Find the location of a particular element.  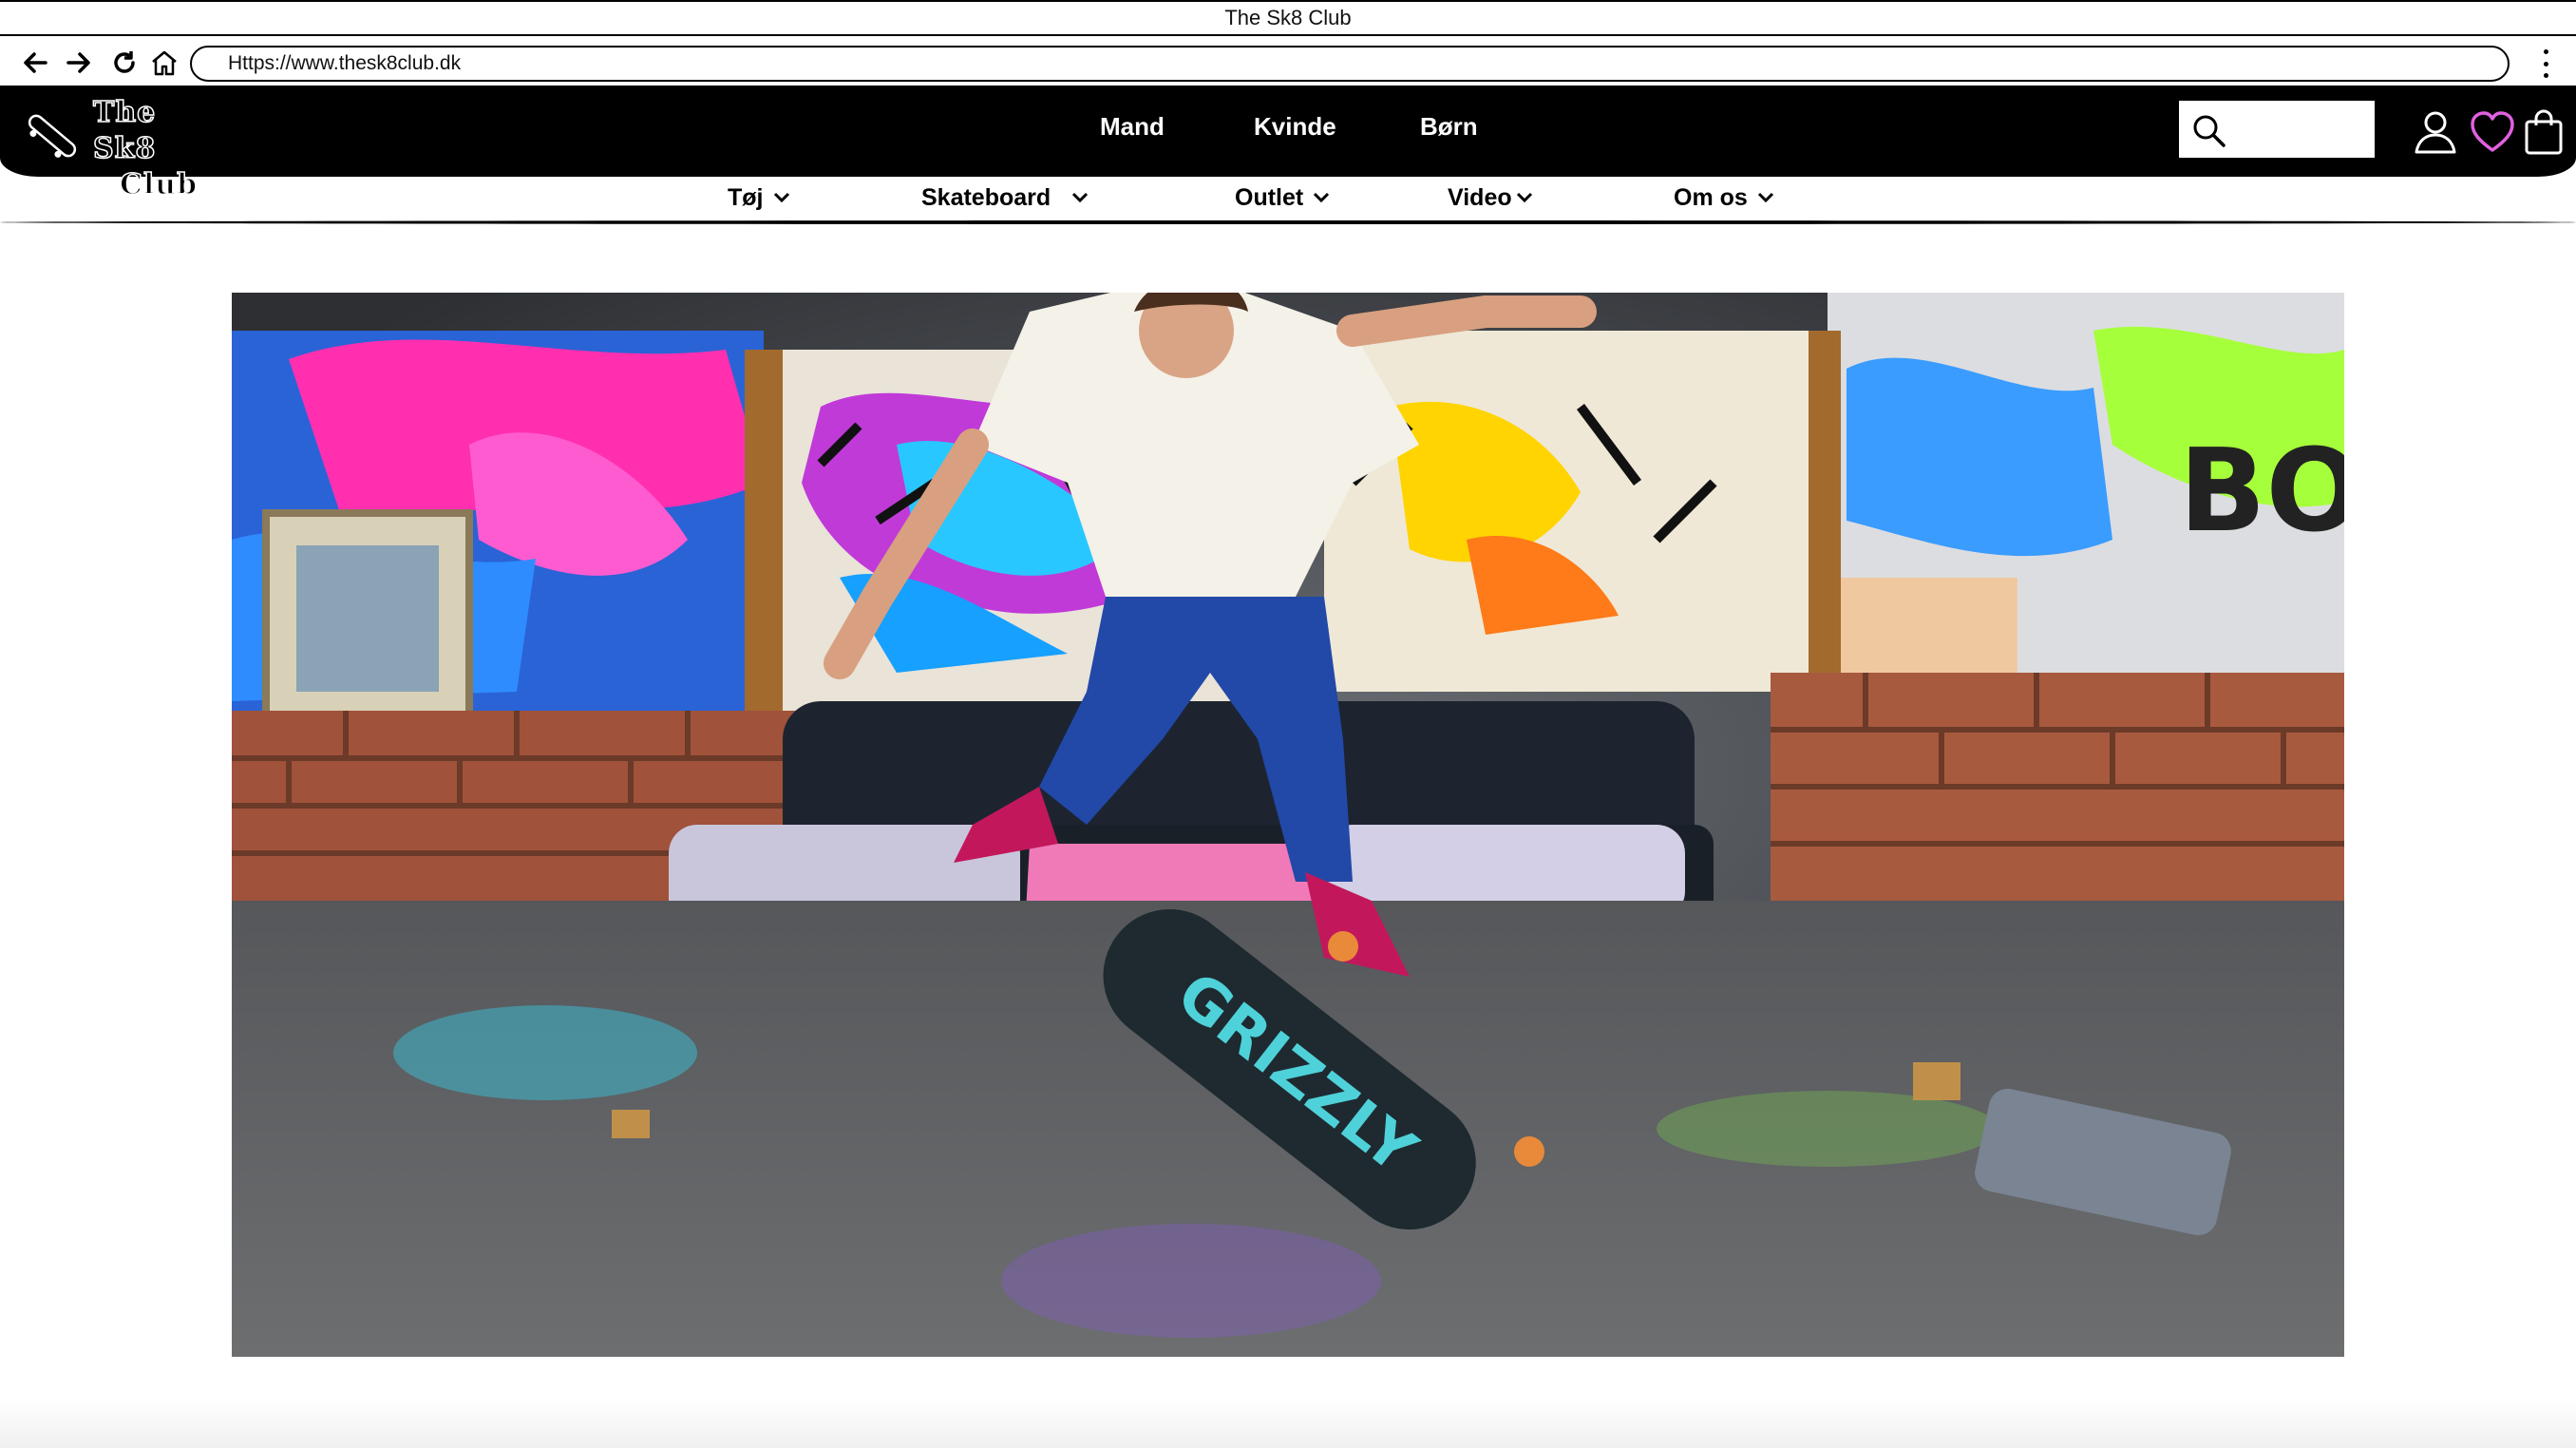

svg-text: BOX is located at coordinates (2261, 492).